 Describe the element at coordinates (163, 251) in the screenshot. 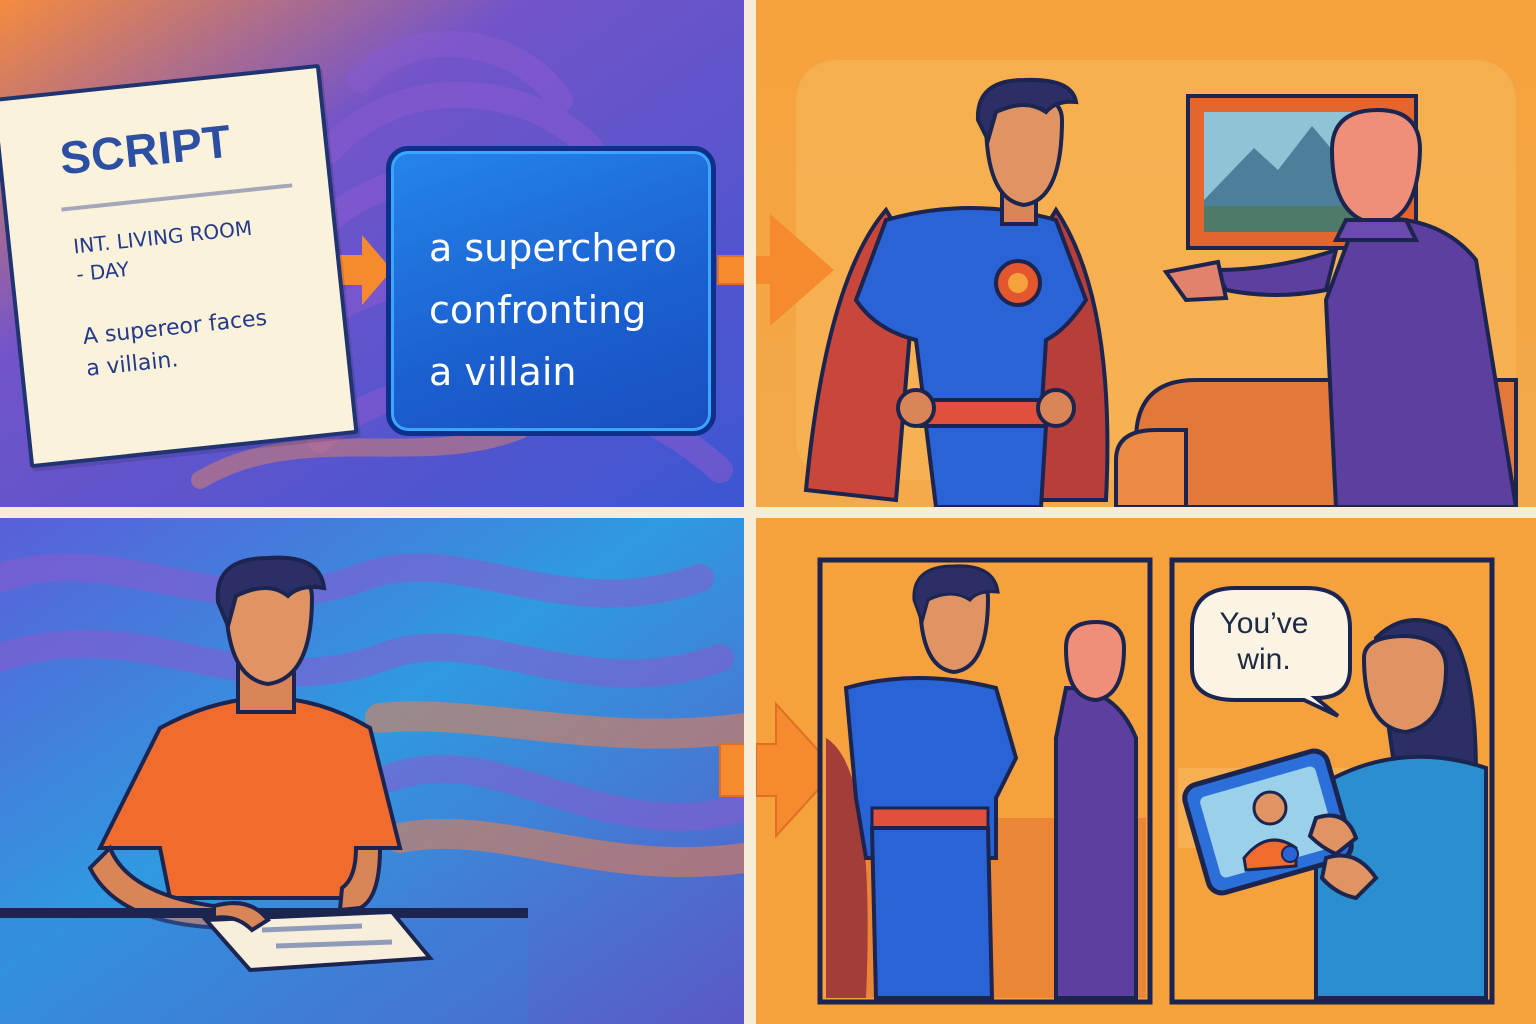

I see `script-scene-heading: INT. LIVING ROOM - DAY` at that location.